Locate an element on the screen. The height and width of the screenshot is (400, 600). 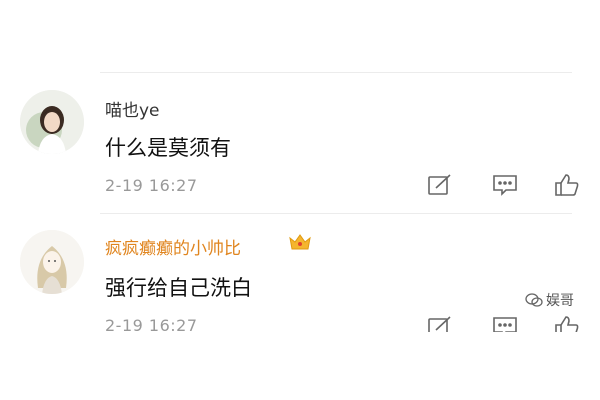
wechat-icon is located at coordinates (534, 300).